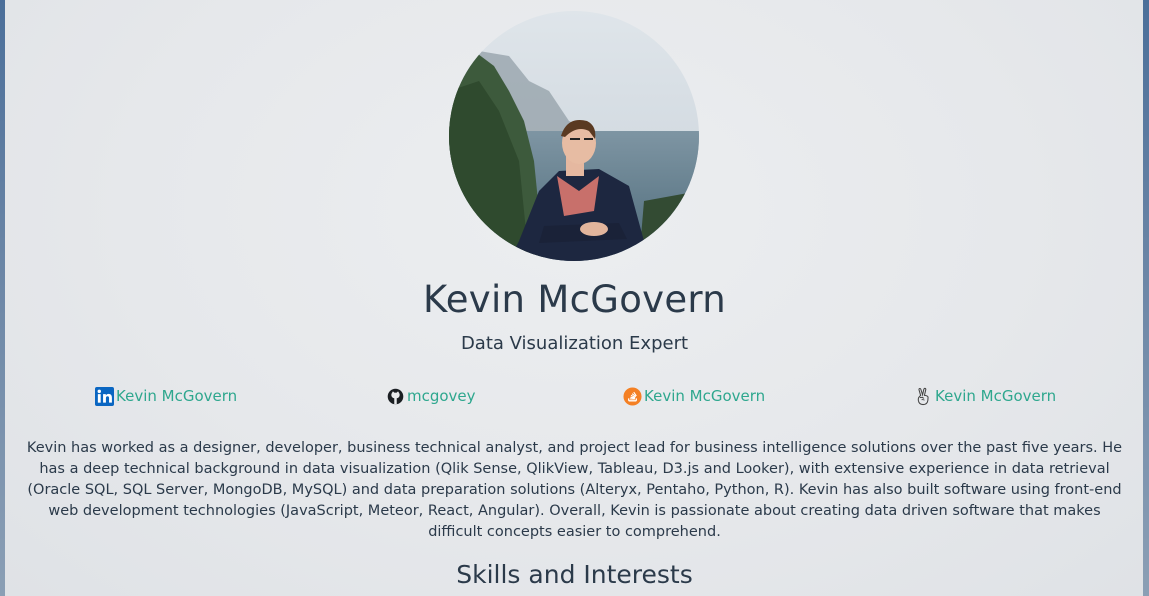 The height and width of the screenshot is (596, 1149). What do you see at coordinates (923, 396) in the screenshot?
I see `angellist-icon` at bounding box center [923, 396].